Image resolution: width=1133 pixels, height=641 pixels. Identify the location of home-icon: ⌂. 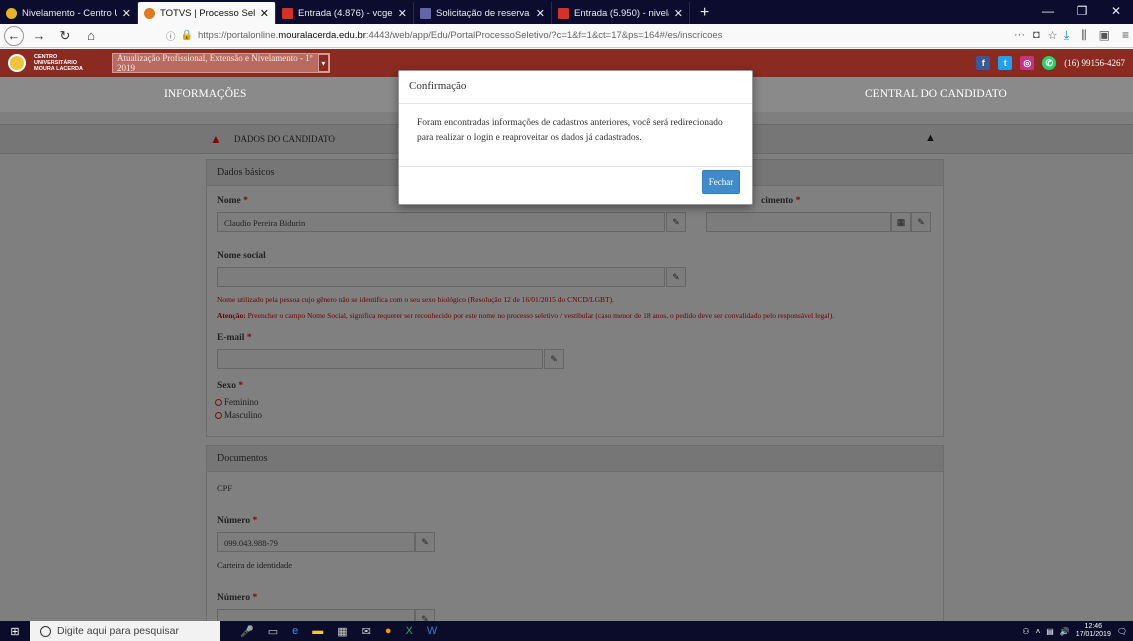
(91, 36).